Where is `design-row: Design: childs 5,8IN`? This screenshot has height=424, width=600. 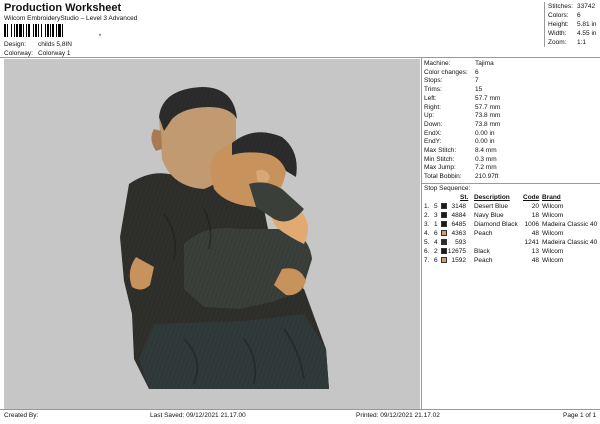 design-row: Design: childs 5,8IN is located at coordinates (38, 44).